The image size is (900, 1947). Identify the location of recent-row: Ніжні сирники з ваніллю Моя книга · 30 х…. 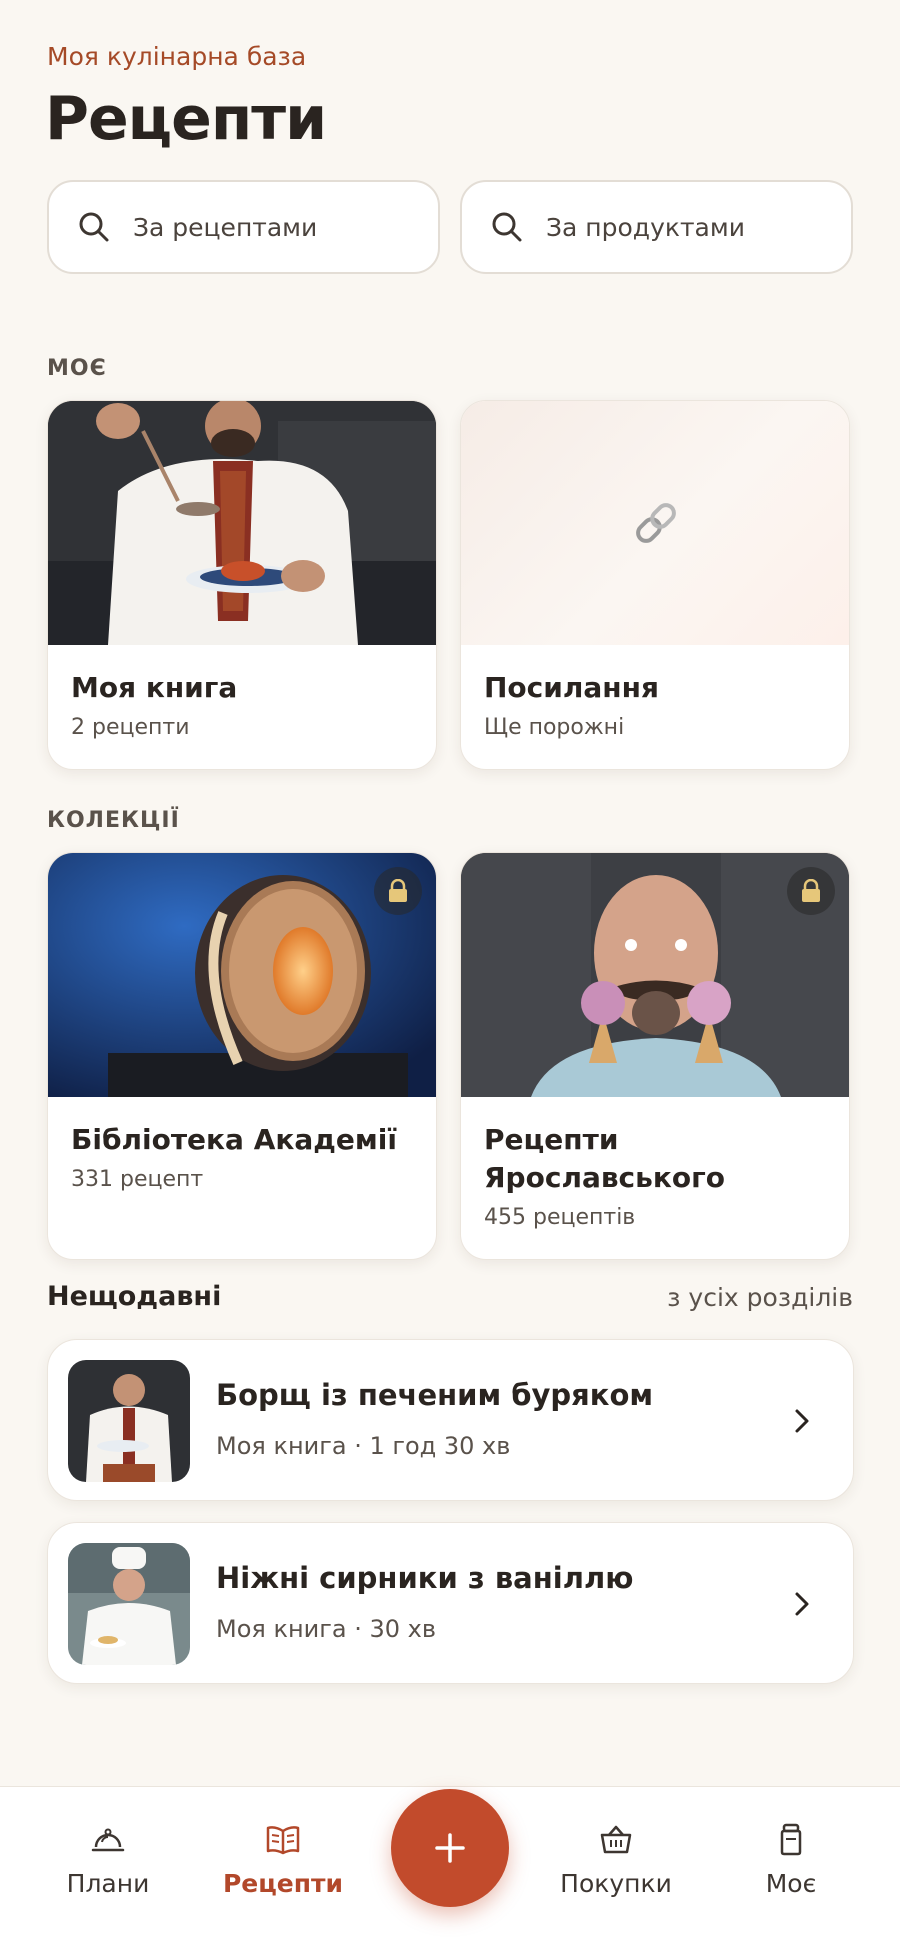
(450, 1603).